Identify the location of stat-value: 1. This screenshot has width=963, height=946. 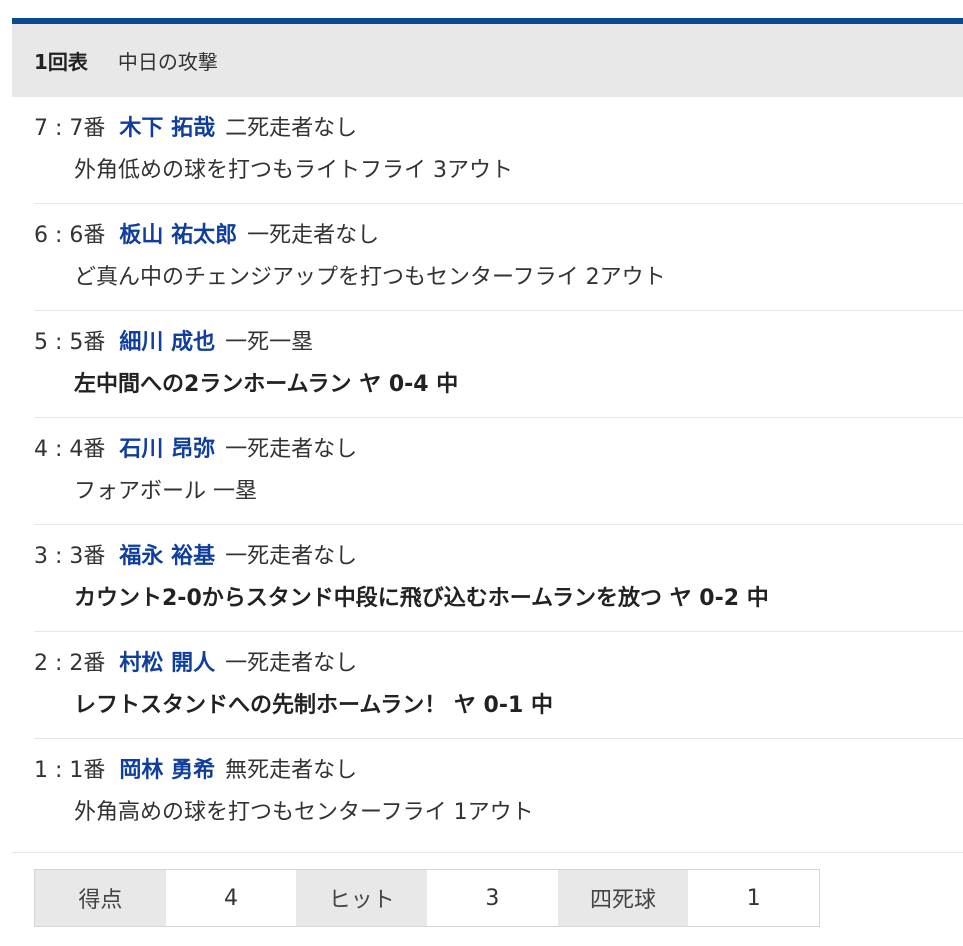
(754, 898).